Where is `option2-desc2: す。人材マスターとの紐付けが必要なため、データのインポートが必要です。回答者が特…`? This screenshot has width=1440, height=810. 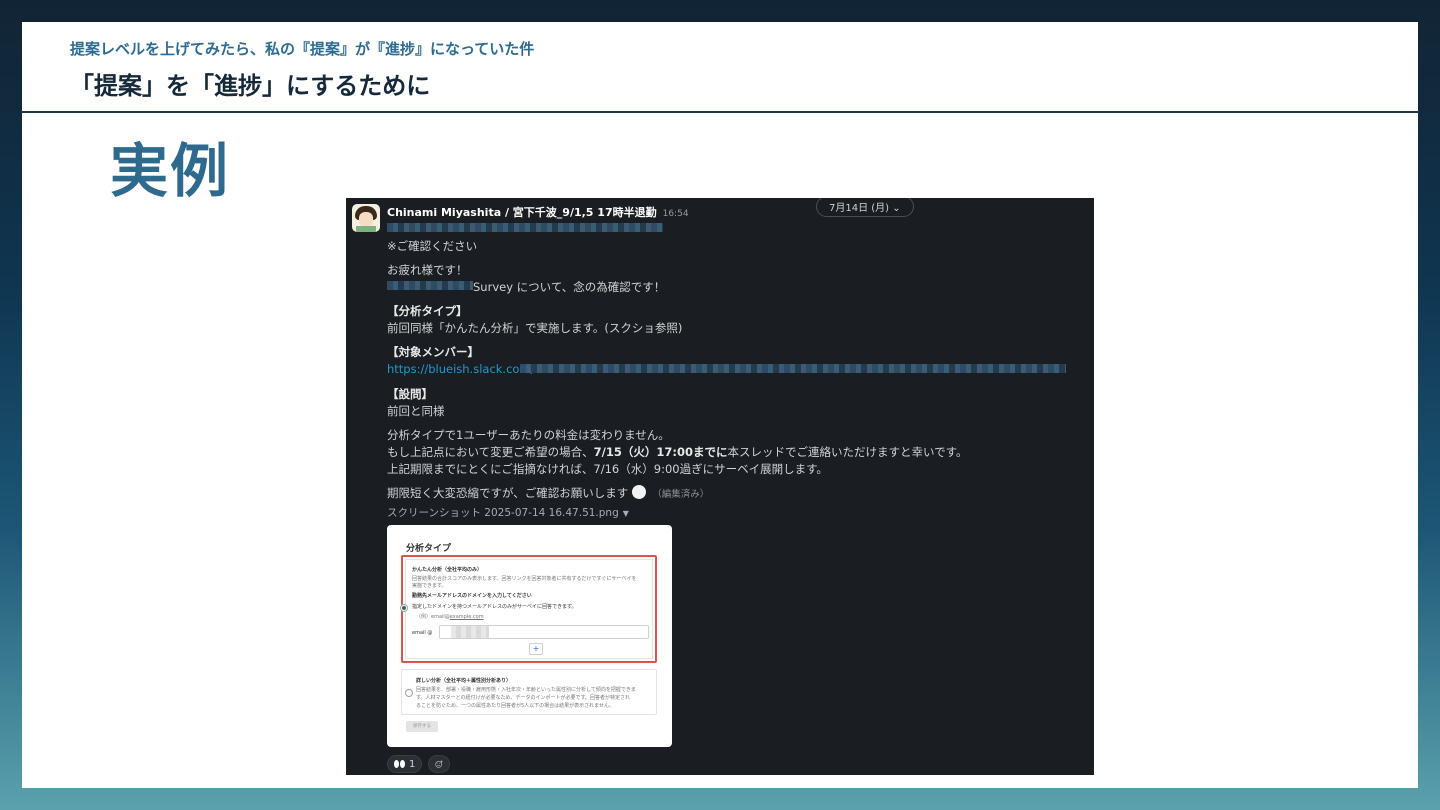
option2-desc2: す。人材マスターとの紐付けが必要なため、データのインポートが必要です。回答者が特… is located at coordinates (523, 698).